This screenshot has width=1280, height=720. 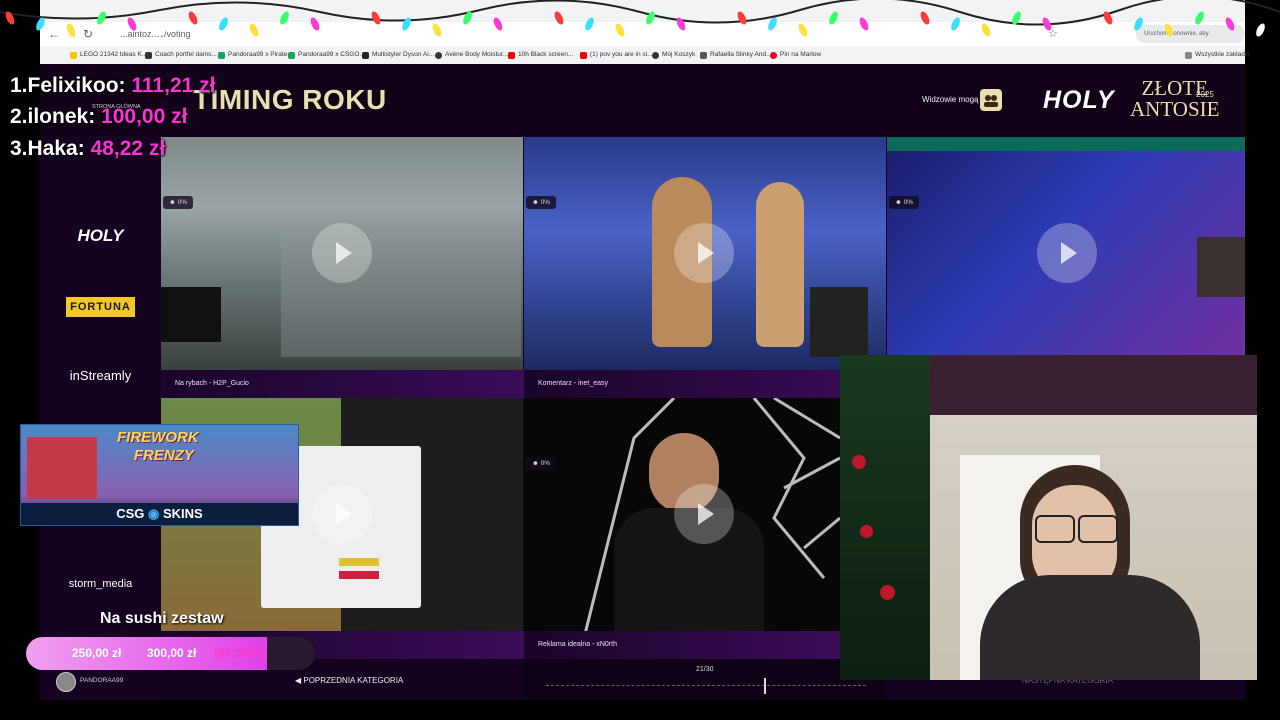 What do you see at coordinates (1079, 100) in the screenshot?
I see `holy-logo: HOLY` at bounding box center [1079, 100].